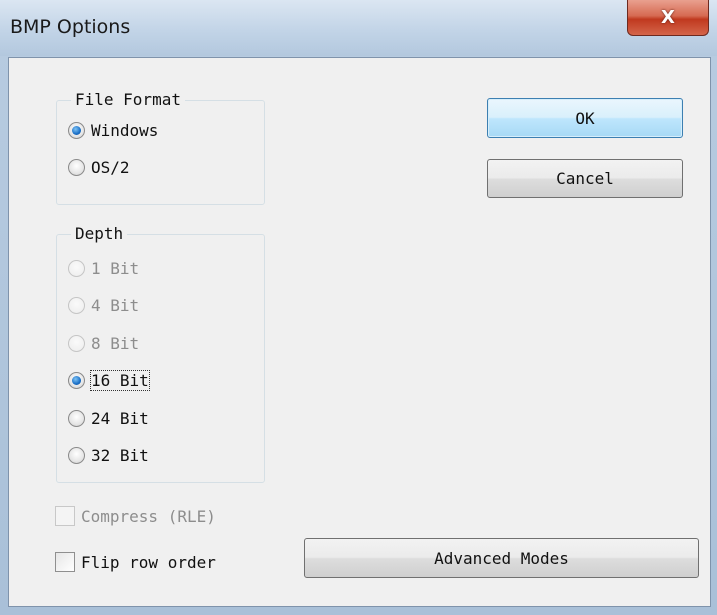 This screenshot has width=717, height=615. What do you see at coordinates (125, 130) in the screenshot?
I see `radio-windows-label: Windows` at bounding box center [125, 130].